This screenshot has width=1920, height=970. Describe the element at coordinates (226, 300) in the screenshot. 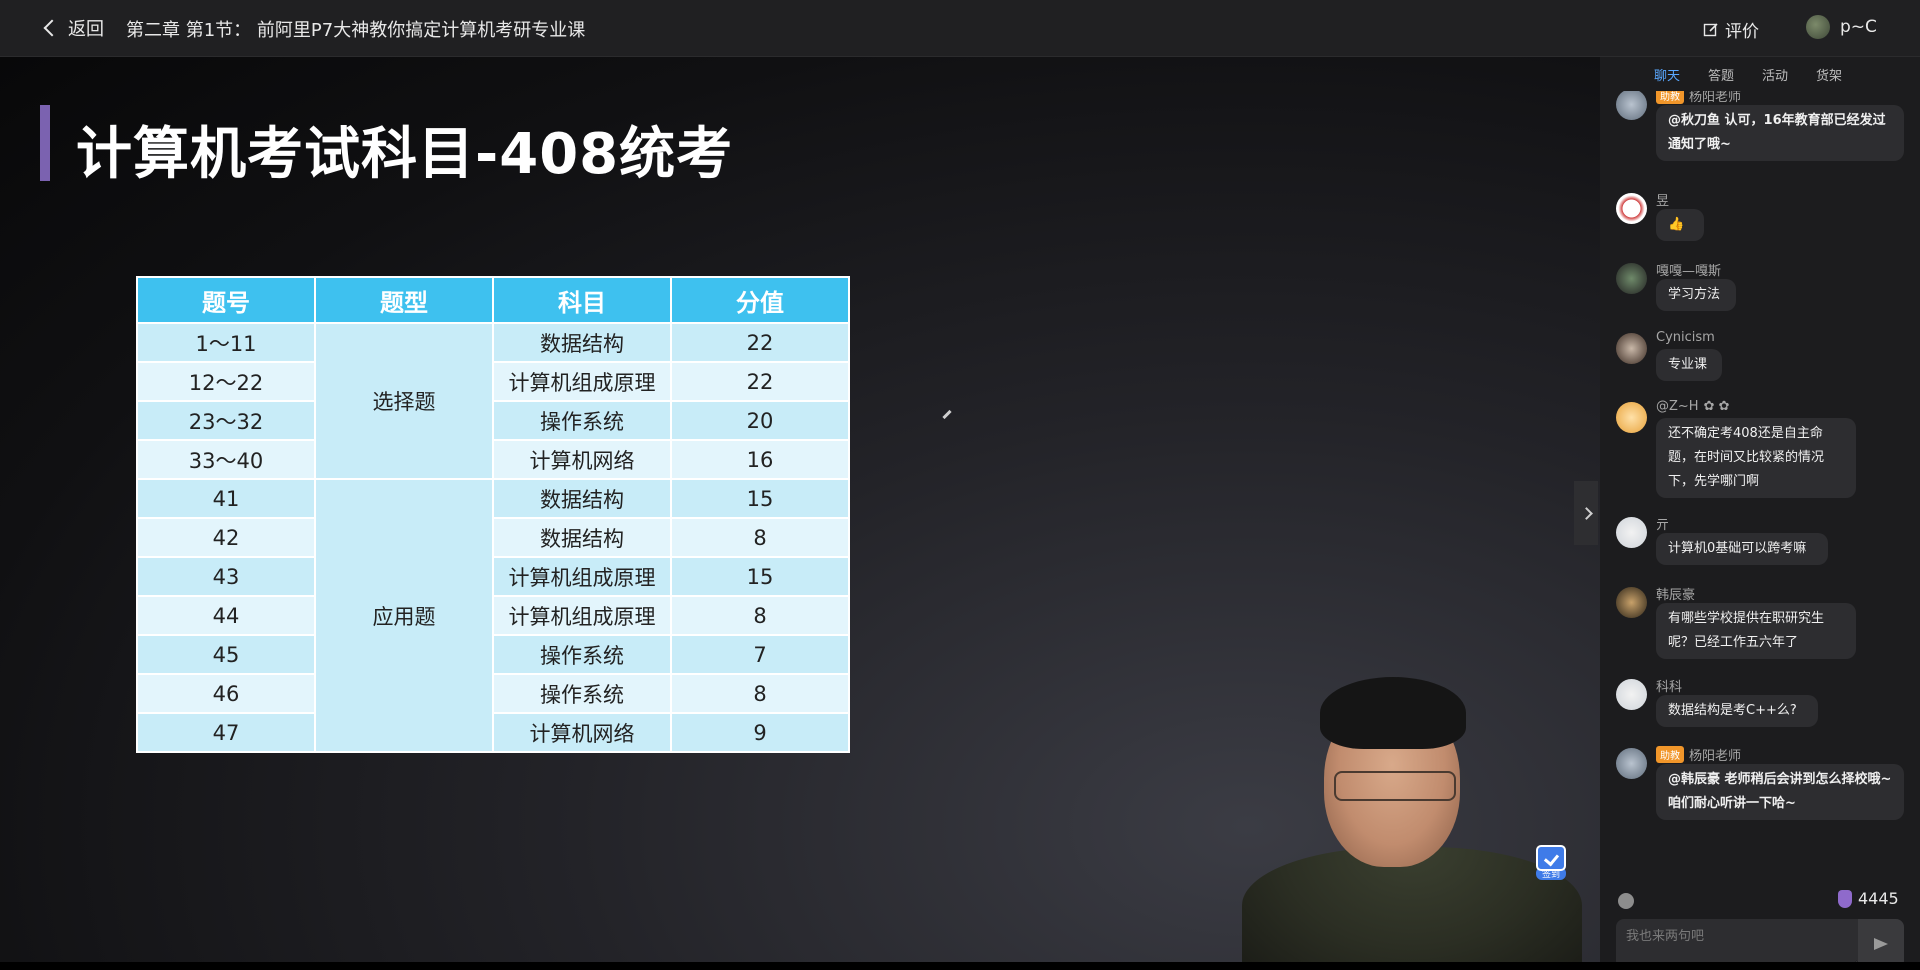

I see `header-question-no: 题号` at that location.